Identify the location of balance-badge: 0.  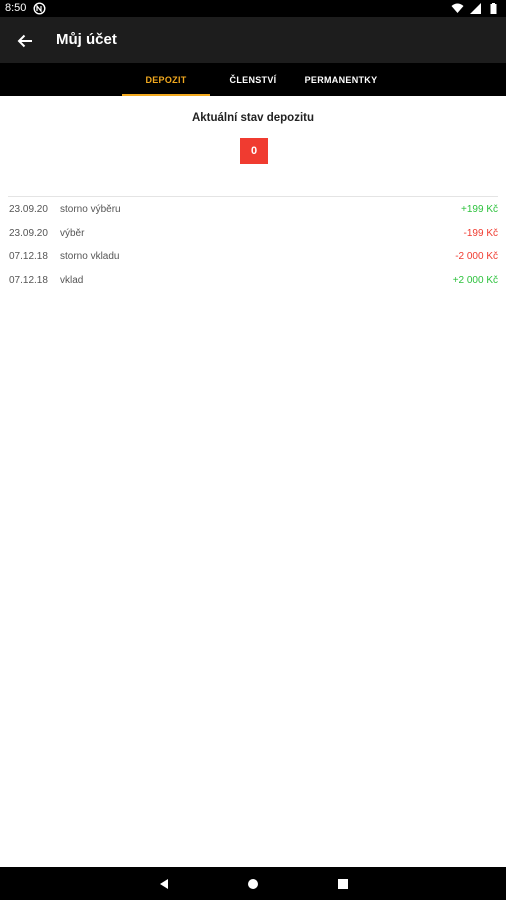
(254, 151).